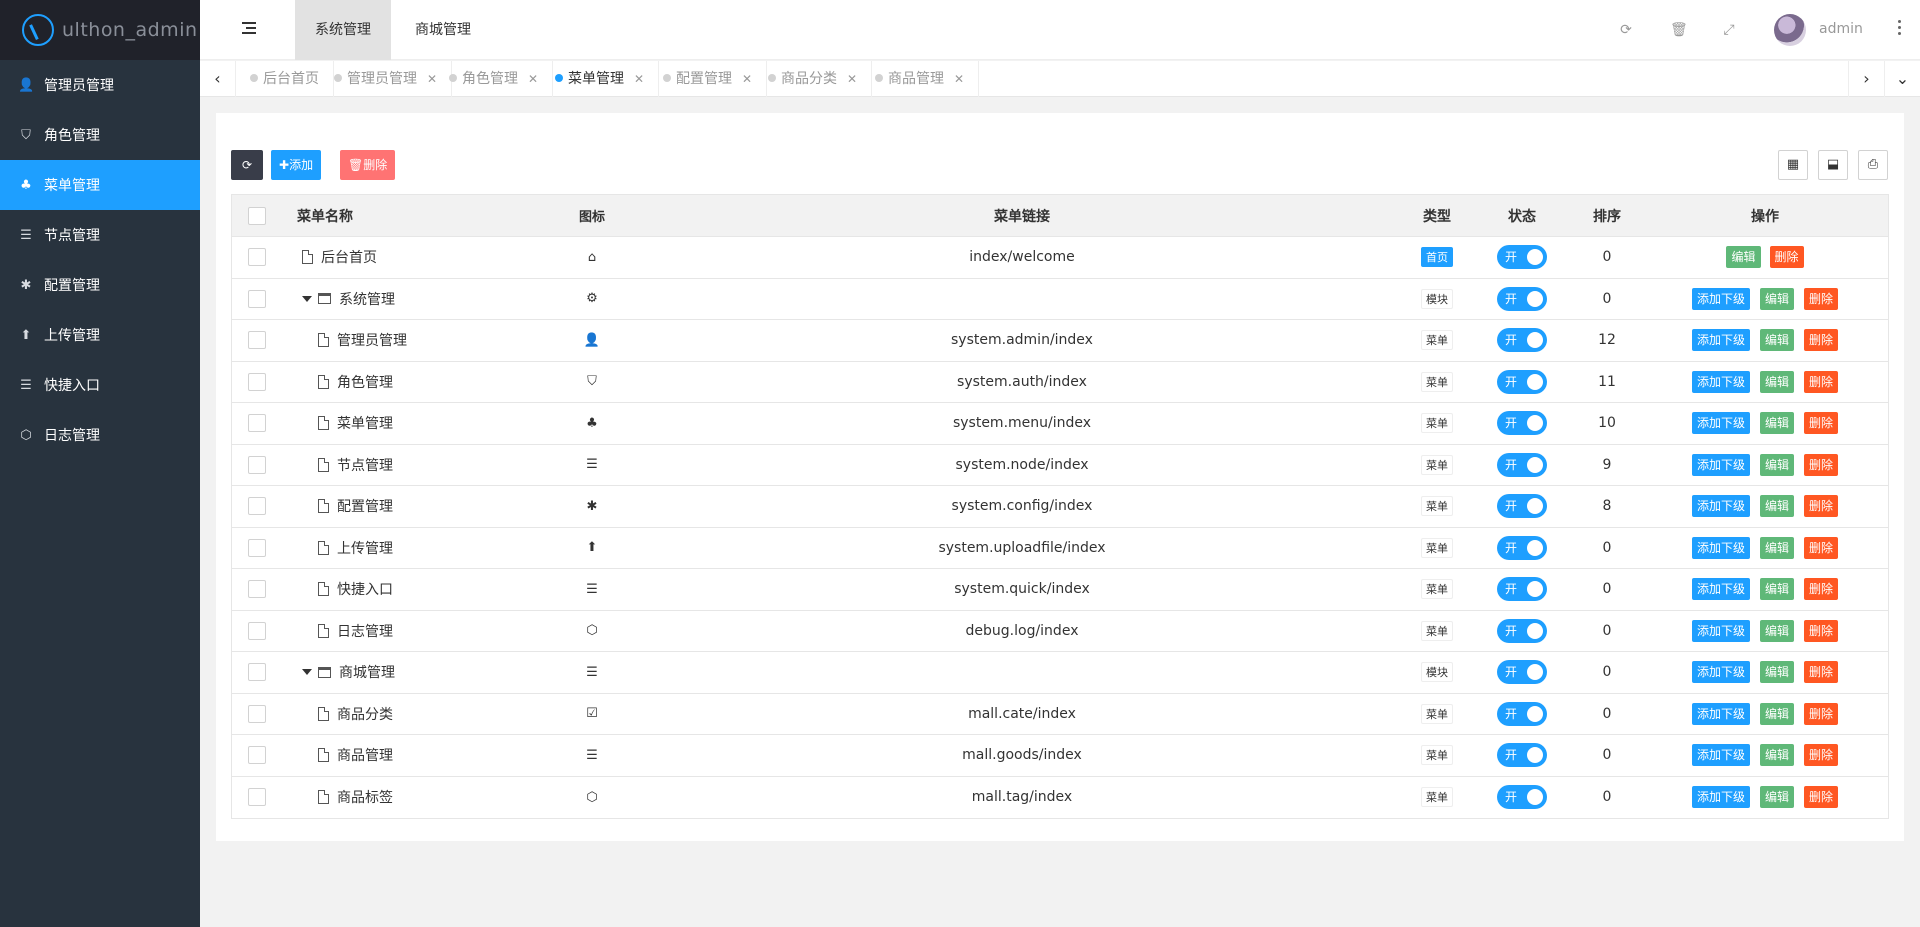 This screenshot has width=1920, height=927. I want to click on sidebar-item-6: ☰ 快捷入口, so click(100, 385).